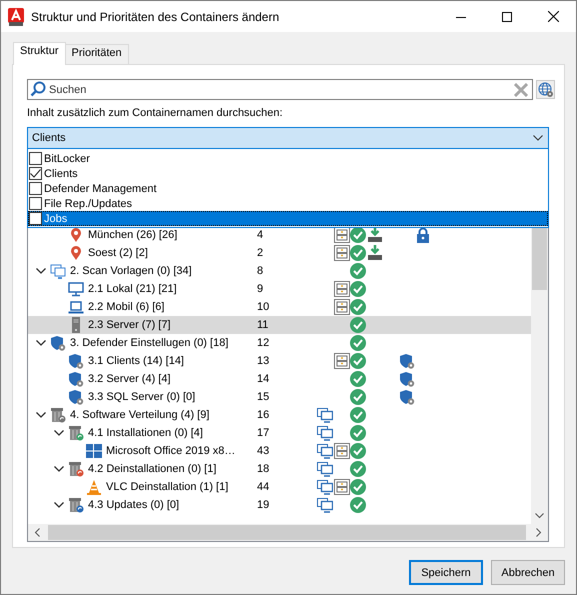 The height and width of the screenshot is (595, 577). Describe the element at coordinates (288, 188) in the screenshot. I see `dropdown-option: Defender Management` at that location.